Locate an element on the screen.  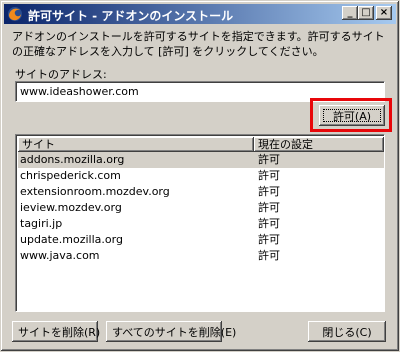
column-header-site: サイト is located at coordinates (136, 144).